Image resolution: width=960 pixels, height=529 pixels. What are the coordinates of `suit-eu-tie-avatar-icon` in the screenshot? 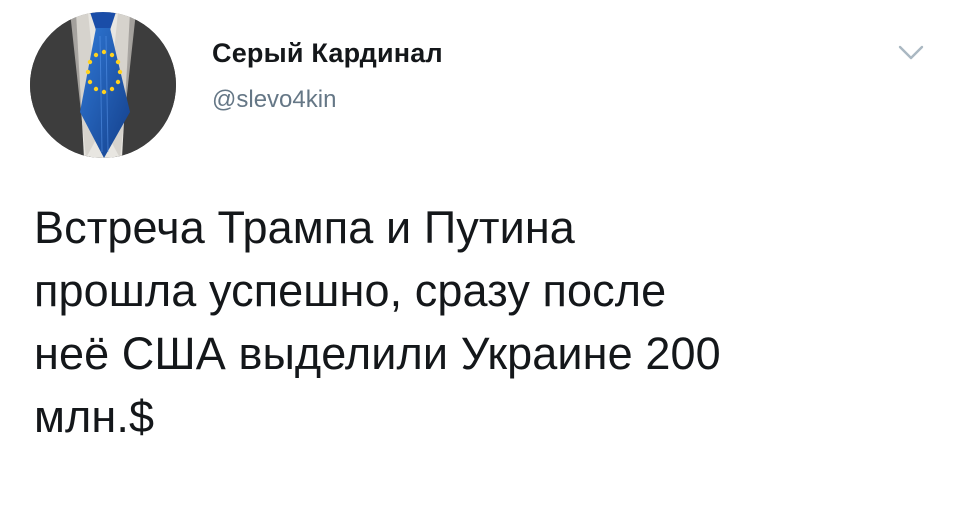 It's located at (103, 85).